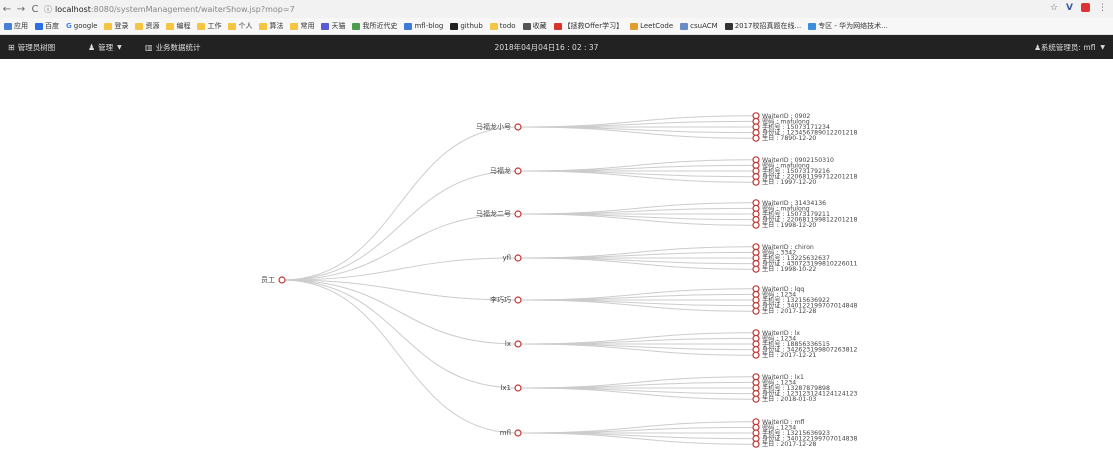 Image resolution: width=1113 pixels, height=453 pixels. What do you see at coordinates (500, 299) in the screenshot?
I see `employee-label: 李巧巧` at bounding box center [500, 299].